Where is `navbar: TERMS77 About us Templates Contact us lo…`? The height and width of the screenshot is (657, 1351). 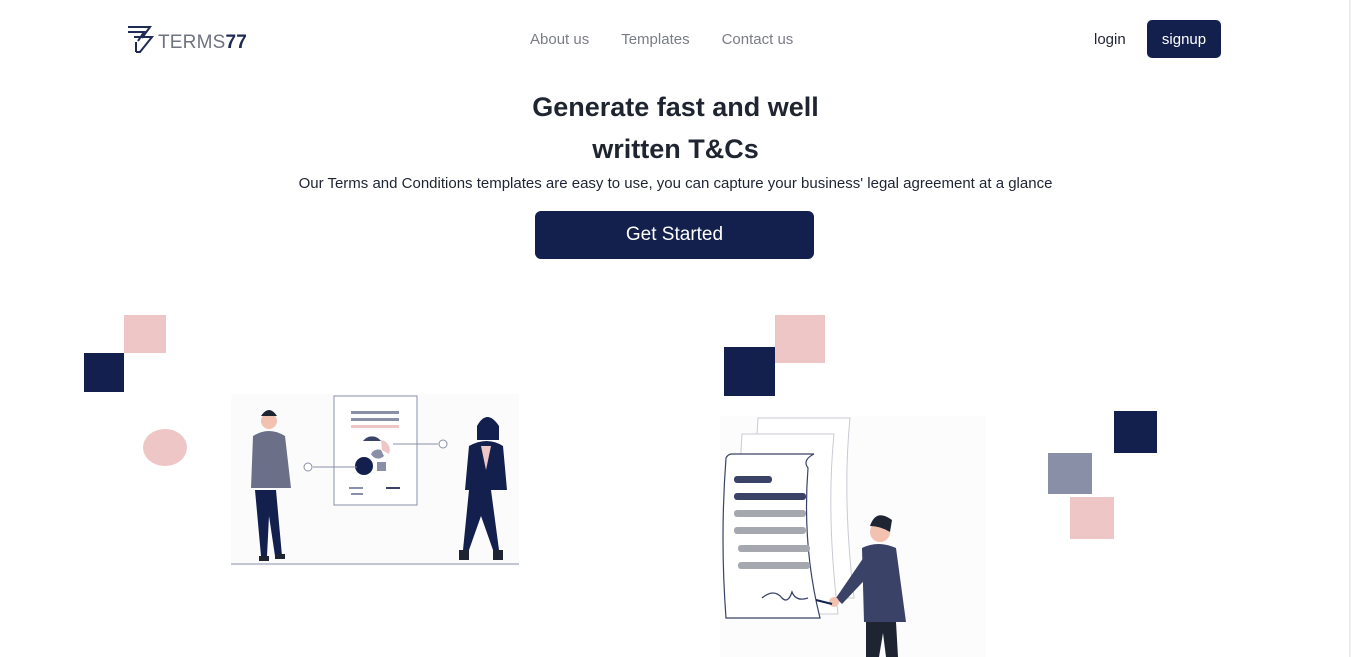
navbar: TERMS77 About us Templates Contact us lo… is located at coordinates (675, 40).